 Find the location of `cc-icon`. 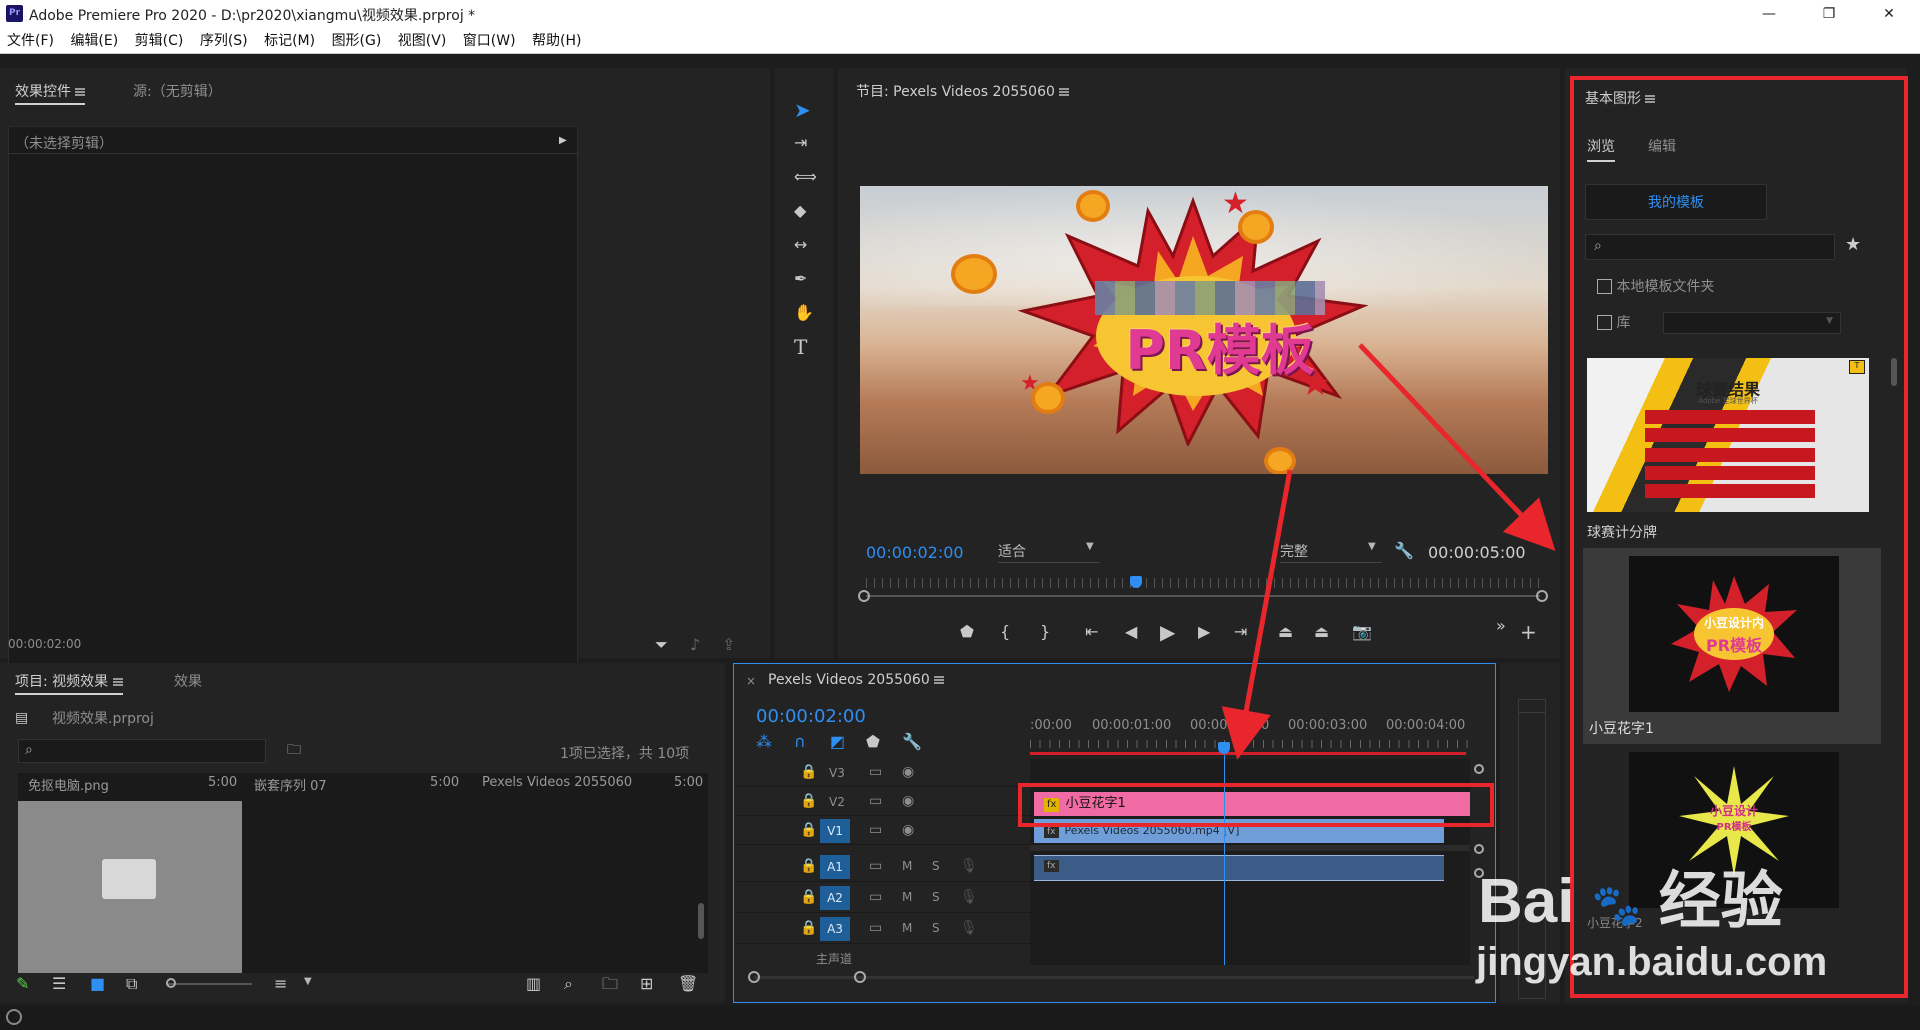

cc-icon is located at coordinates (14, 1017).